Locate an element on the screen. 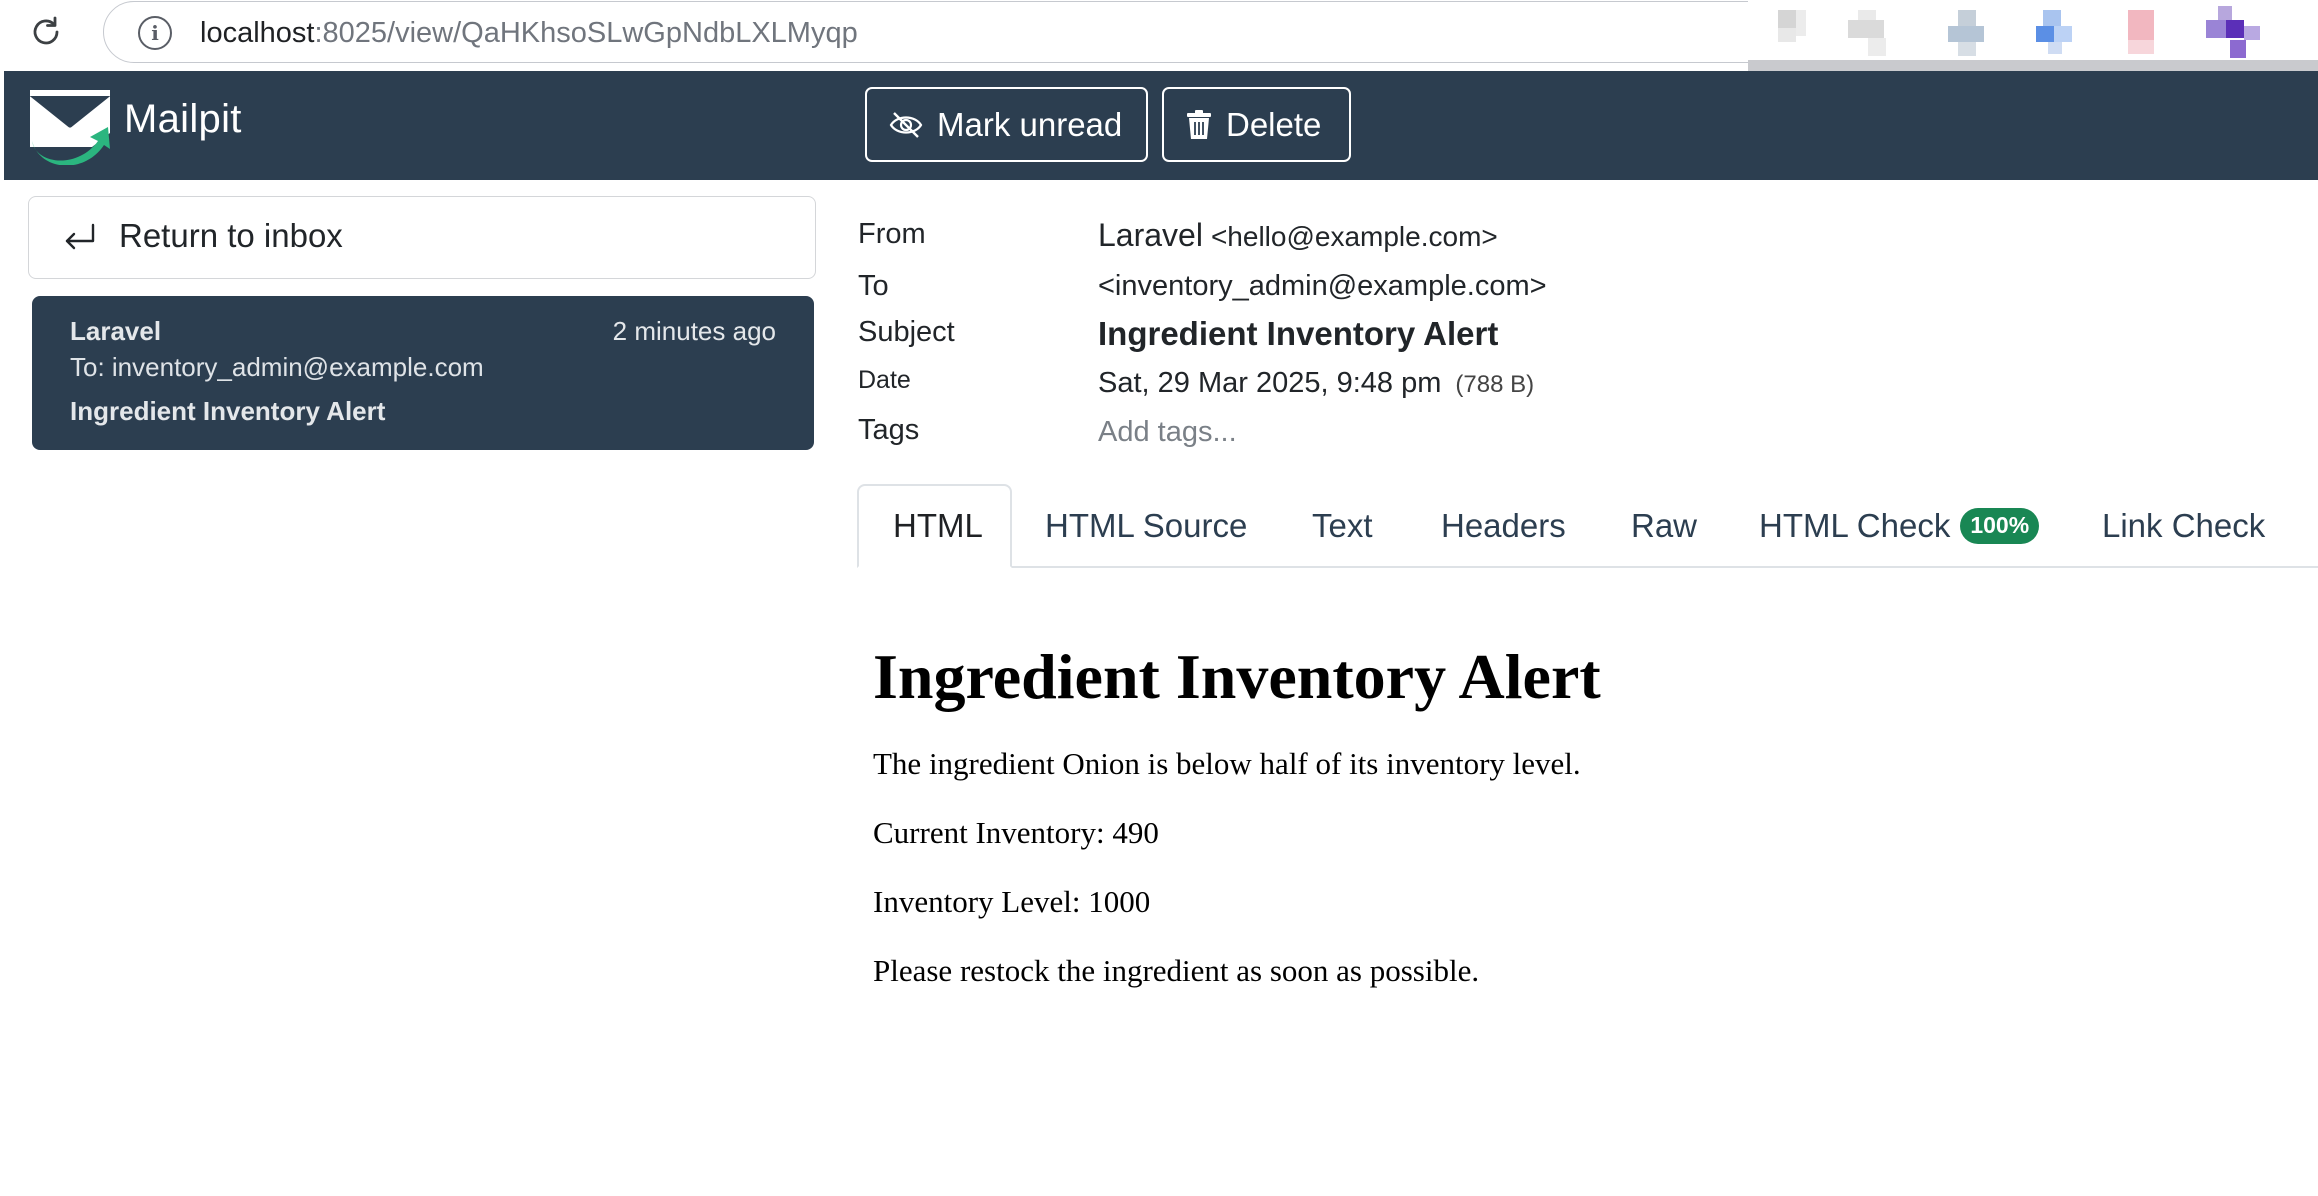 The height and width of the screenshot is (1196, 2318). email-paragraph: Inventory Level: 1000 is located at coordinates (1012, 901).